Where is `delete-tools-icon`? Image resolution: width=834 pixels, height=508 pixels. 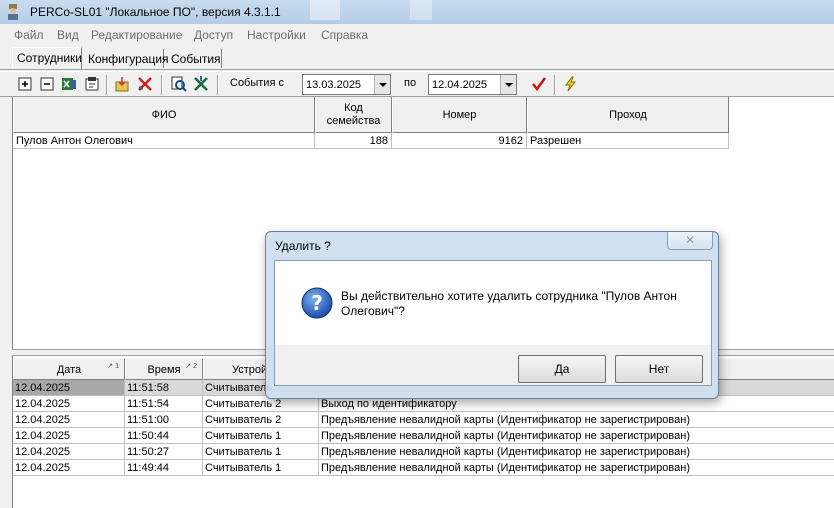 delete-tools-icon is located at coordinates (145, 84).